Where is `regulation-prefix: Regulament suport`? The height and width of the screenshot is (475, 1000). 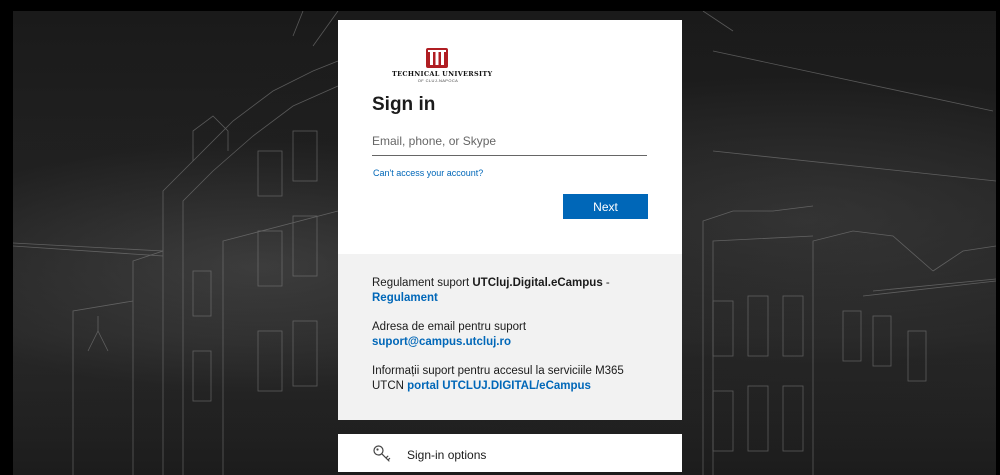 regulation-prefix: Regulament suport is located at coordinates (422, 283).